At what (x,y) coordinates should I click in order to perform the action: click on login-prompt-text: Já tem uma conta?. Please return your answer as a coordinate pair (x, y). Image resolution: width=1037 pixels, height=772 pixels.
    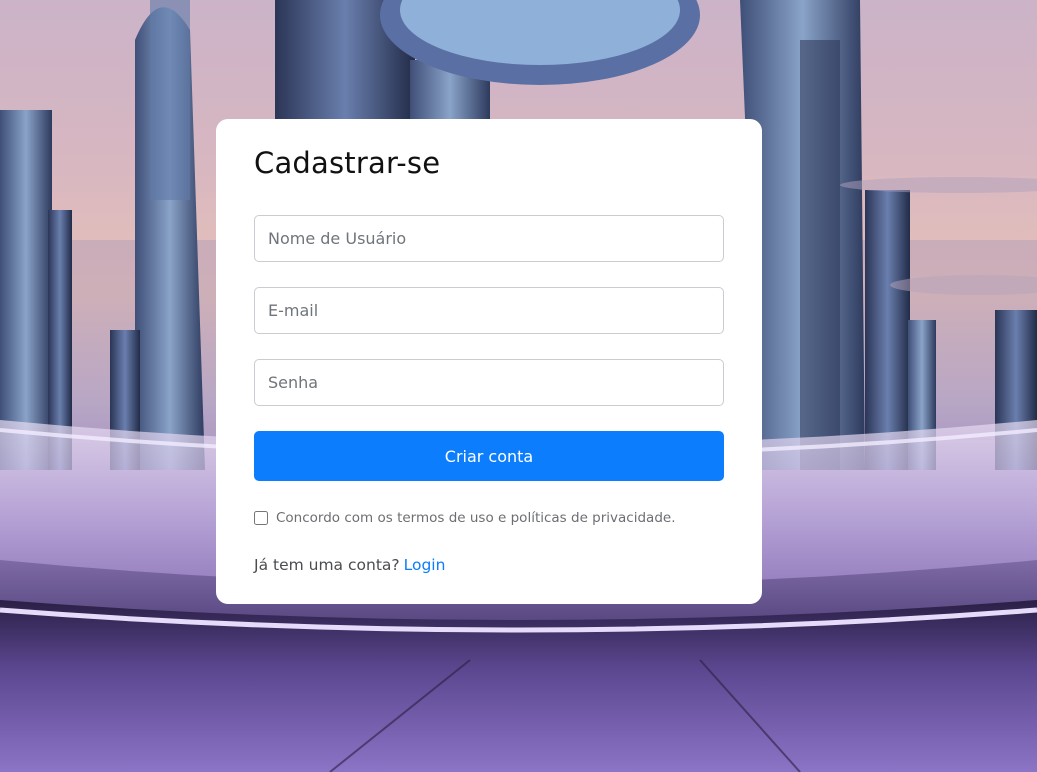
    Looking at the image, I should click on (327, 565).